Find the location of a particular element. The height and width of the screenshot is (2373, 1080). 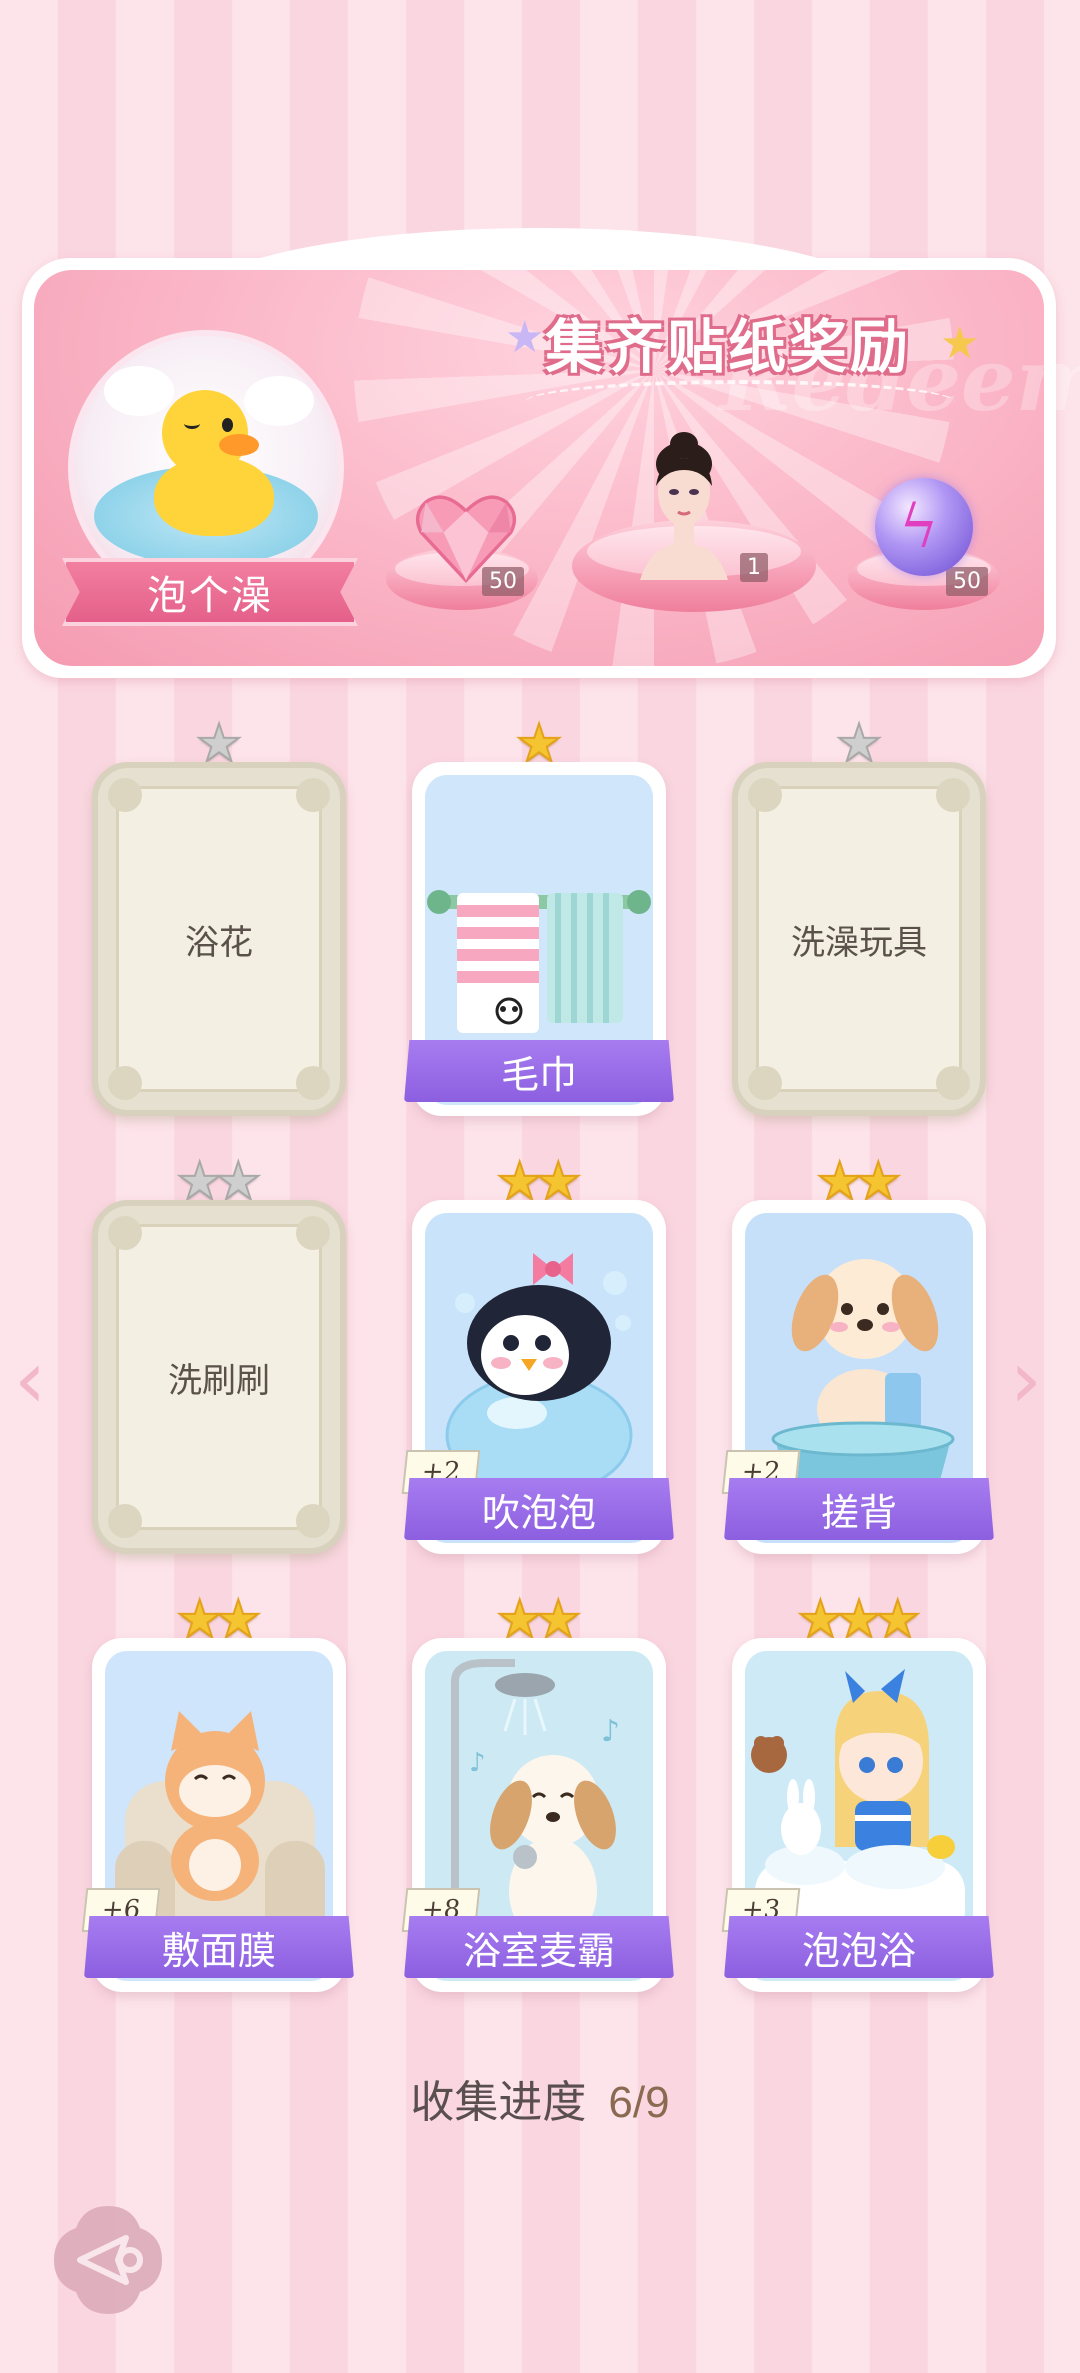

event-name-ribbon: 泡个澡 is located at coordinates (210, 592).